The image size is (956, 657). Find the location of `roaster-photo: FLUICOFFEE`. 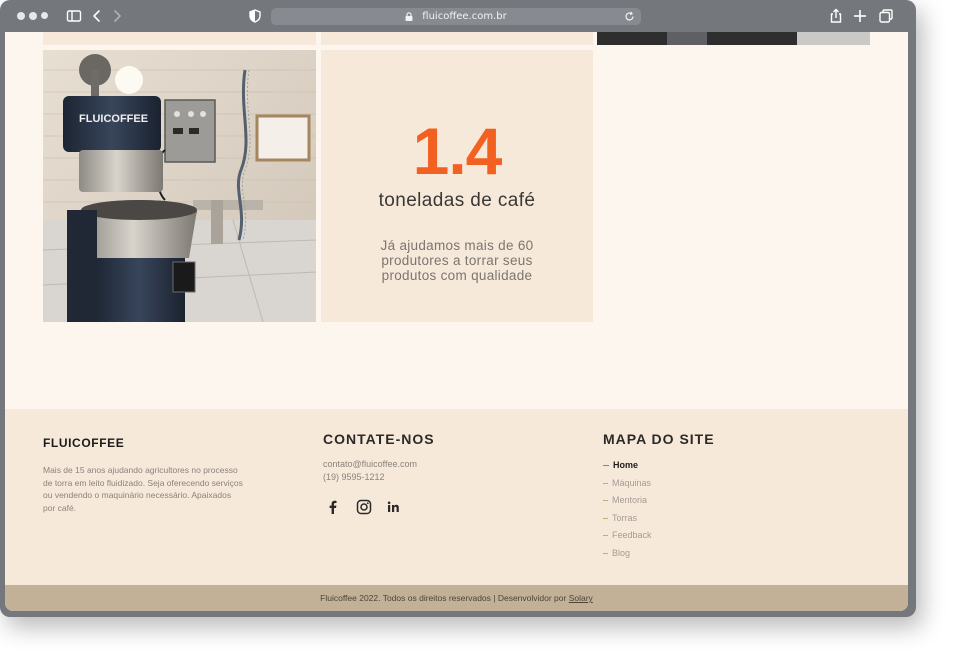

roaster-photo: FLUICOFFEE is located at coordinates (179, 186).